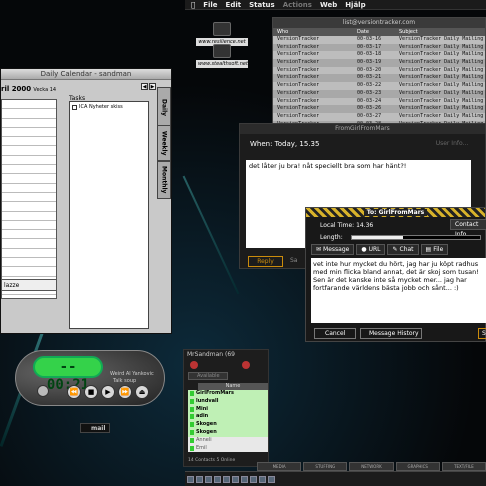 The width and height of the screenshot is (486, 486). I want to click on send-button: S, so click(482, 333).